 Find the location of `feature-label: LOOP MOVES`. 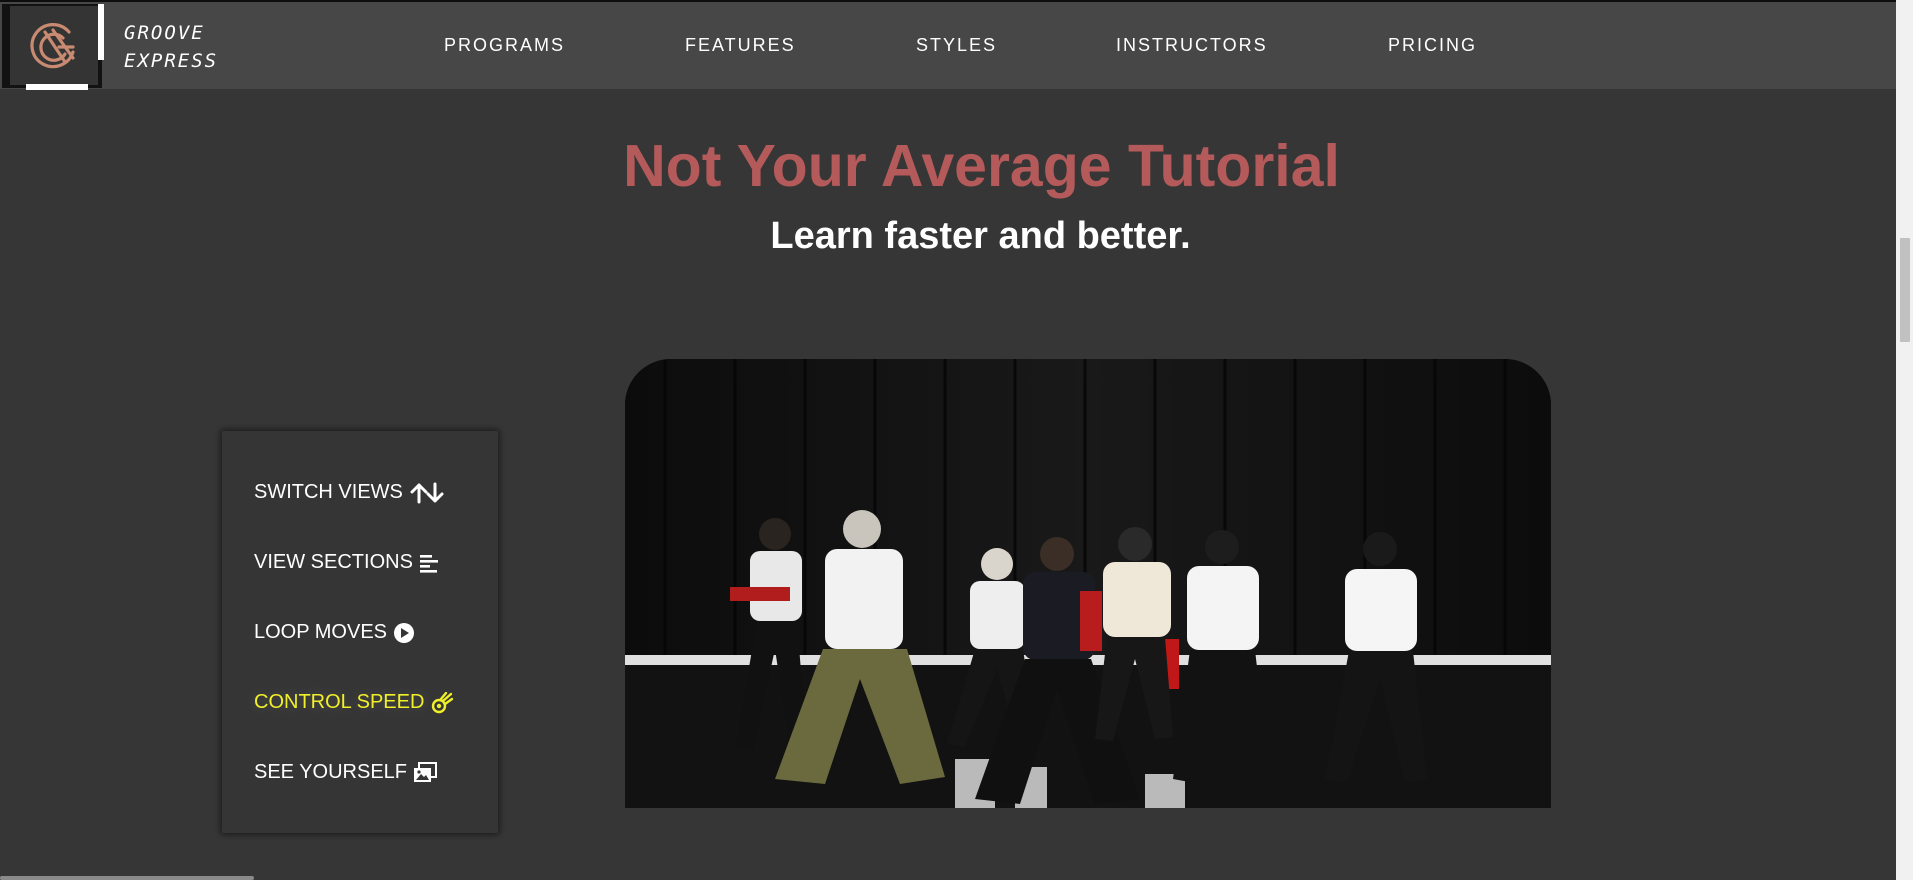

feature-label: LOOP MOVES is located at coordinates (321, 632).